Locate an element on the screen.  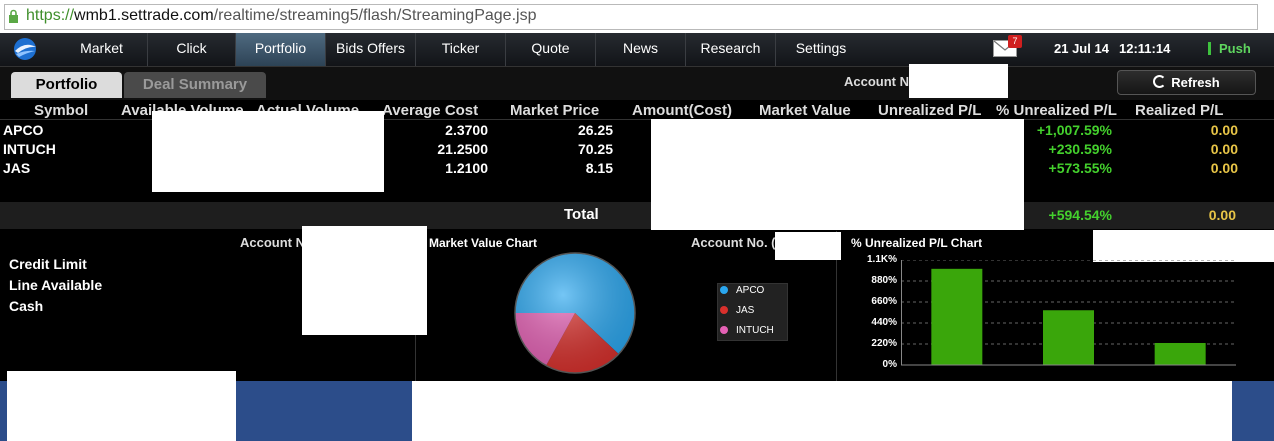
url-host: wmb1.settrade.com is located at coordinates (144, 15).